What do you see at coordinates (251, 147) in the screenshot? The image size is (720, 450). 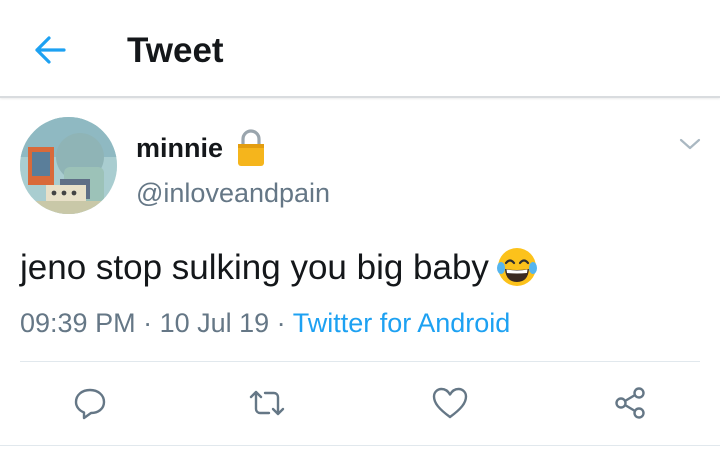 I see `lock-icon` at bounding box center [251, 147].